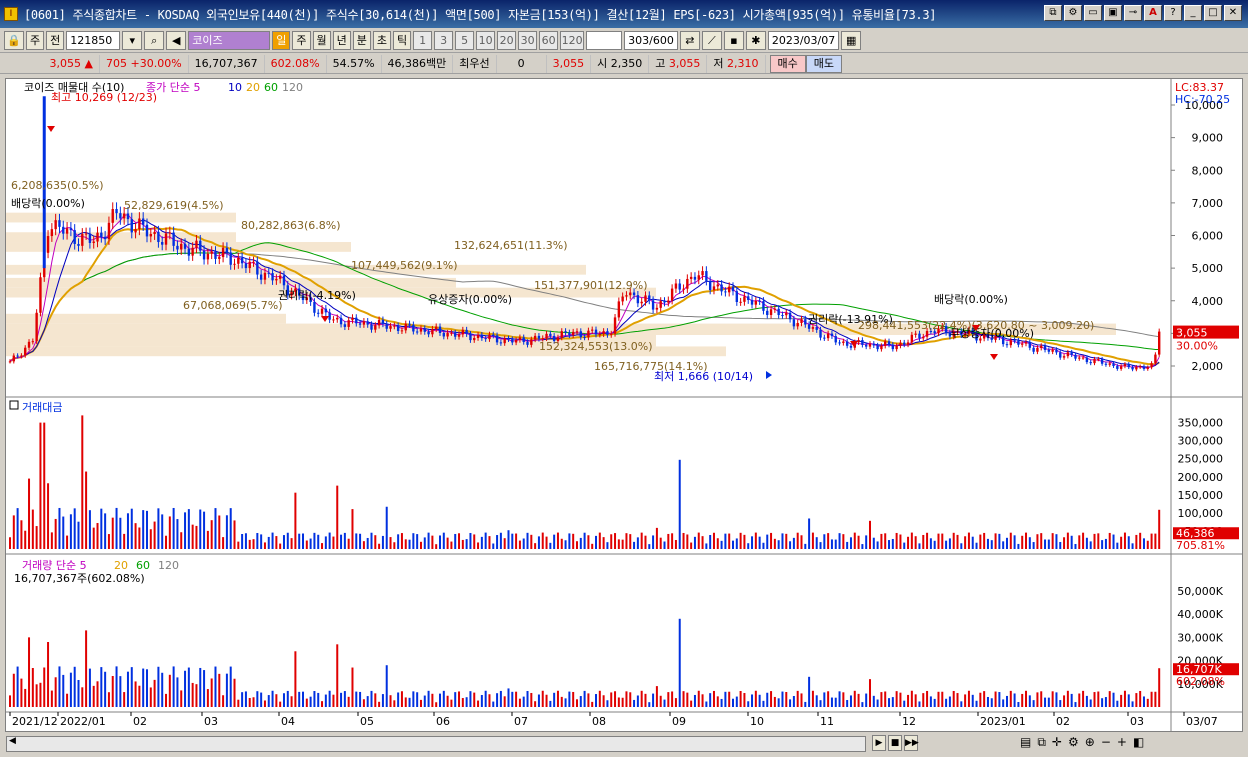 The width and height of the screenshot is (1248, 757). Describe the element at coordinates (465, 40) in the screenshot. I see `num-5: 5` at that location.